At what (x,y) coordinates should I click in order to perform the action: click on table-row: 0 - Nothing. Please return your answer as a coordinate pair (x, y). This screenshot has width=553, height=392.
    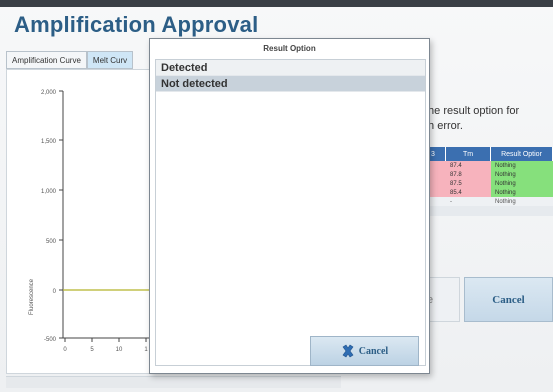
    Looking at the image, I should click on (487, 201).